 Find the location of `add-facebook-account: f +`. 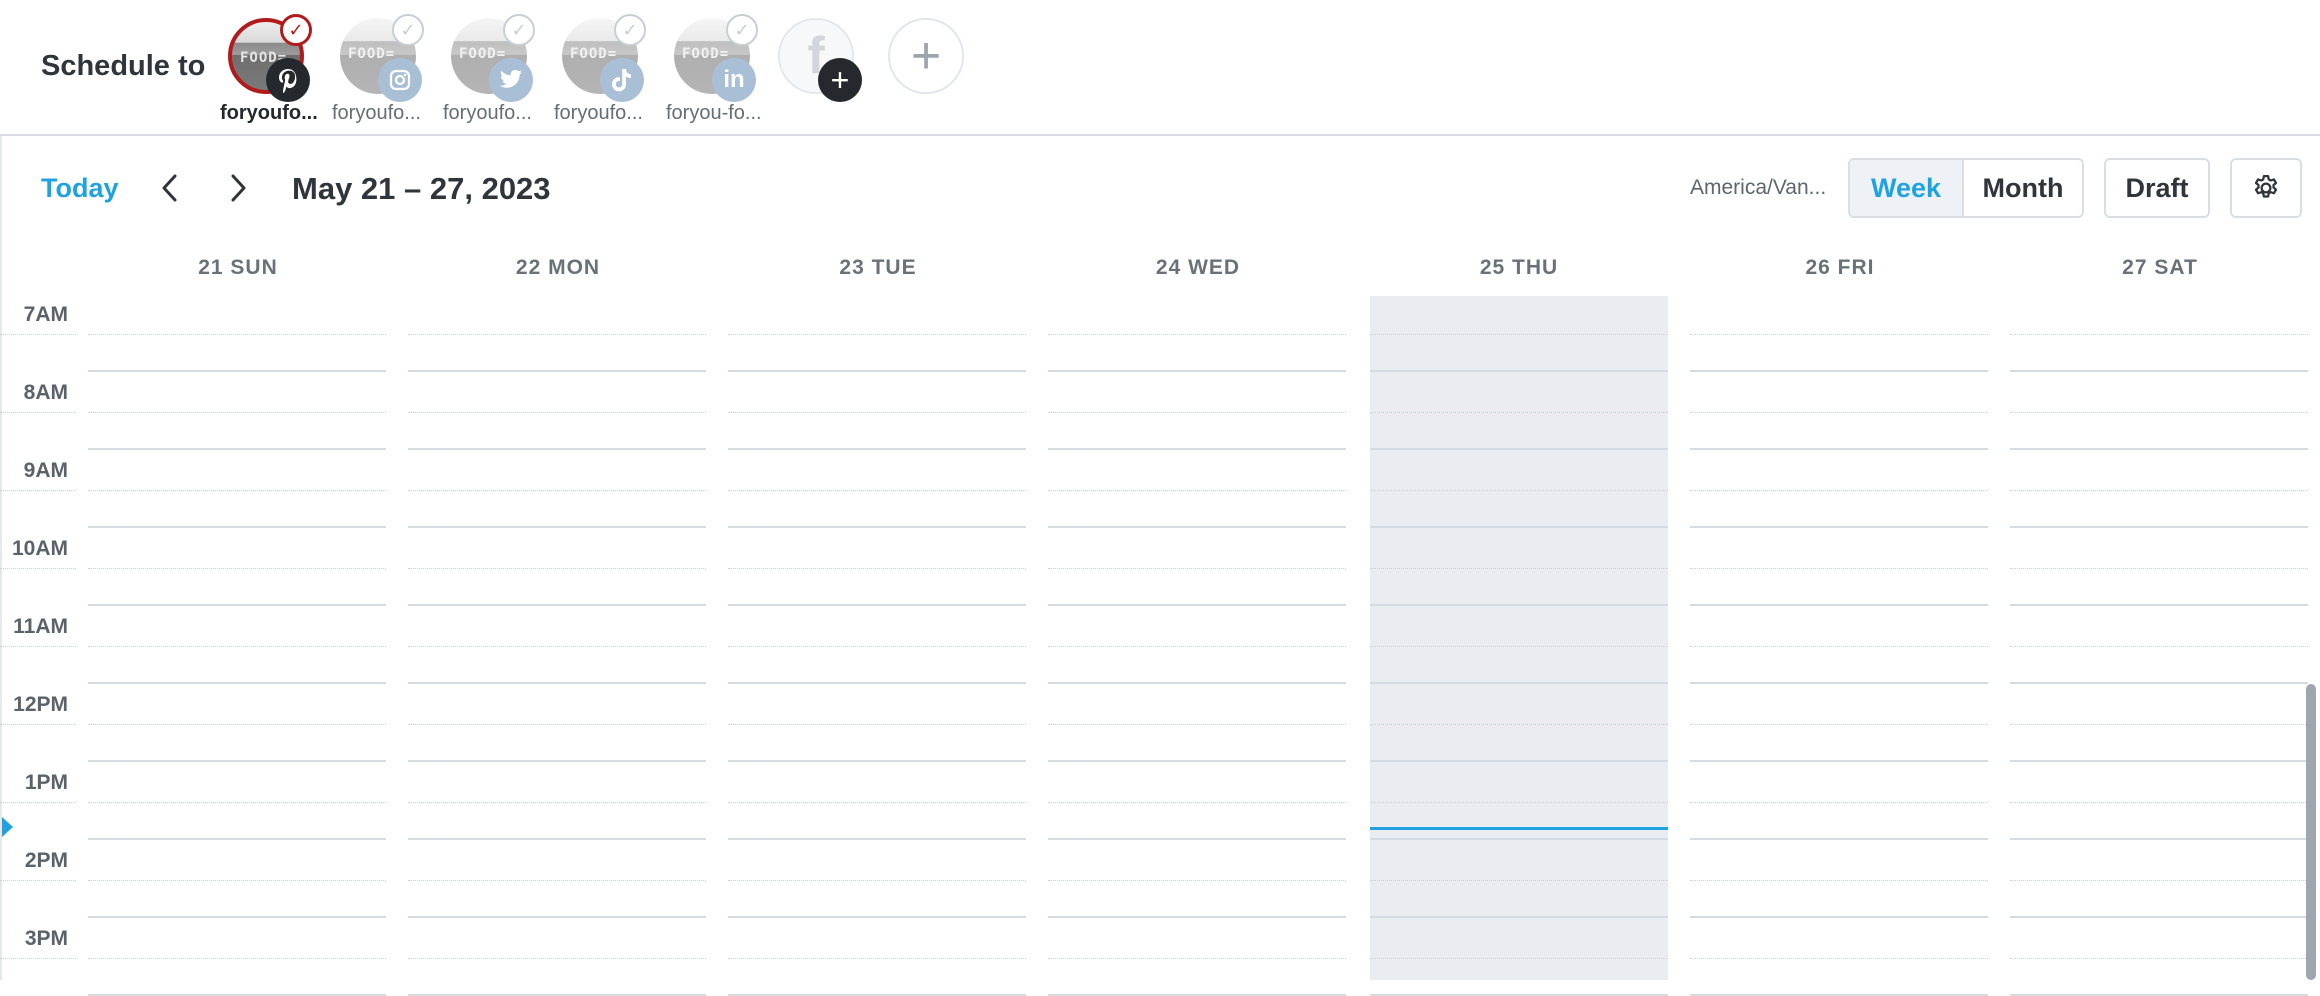

add-facebook-account: f + is located at coordinates (820, 60).